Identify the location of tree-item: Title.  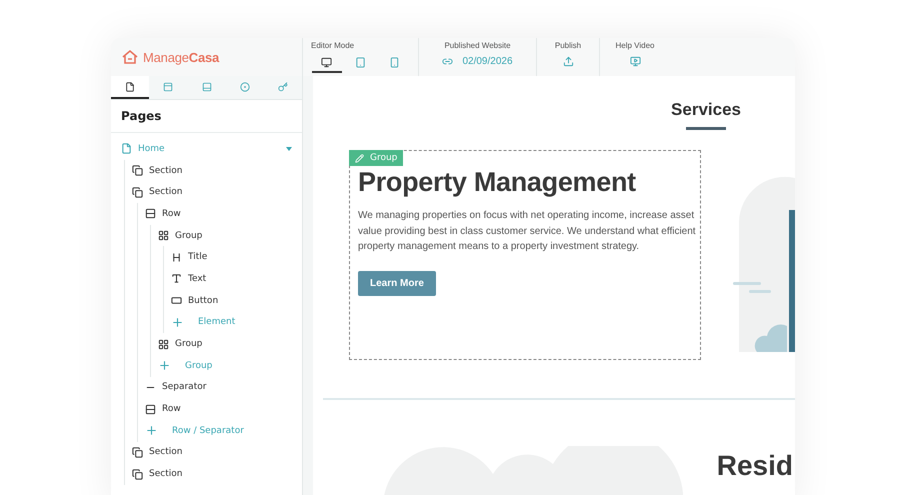
(231, 257).